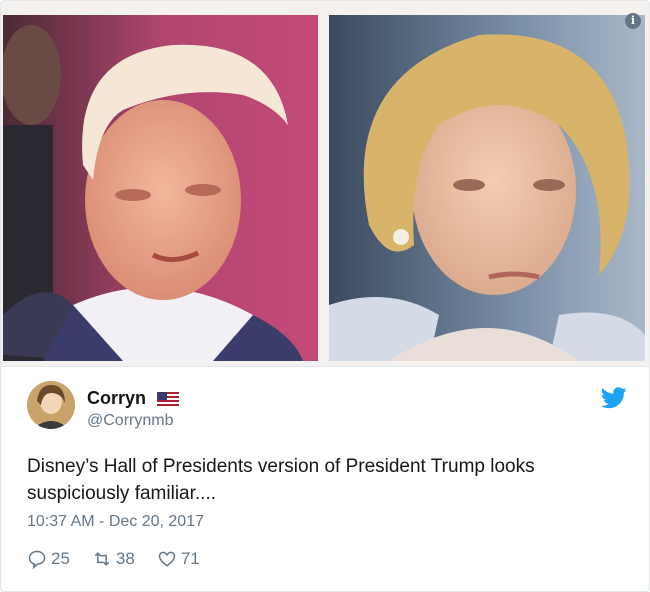 The image size is (650, 592). Describe the element at coordinates (190, 558) in the screenshot. I see `like-count: 71` at that location.